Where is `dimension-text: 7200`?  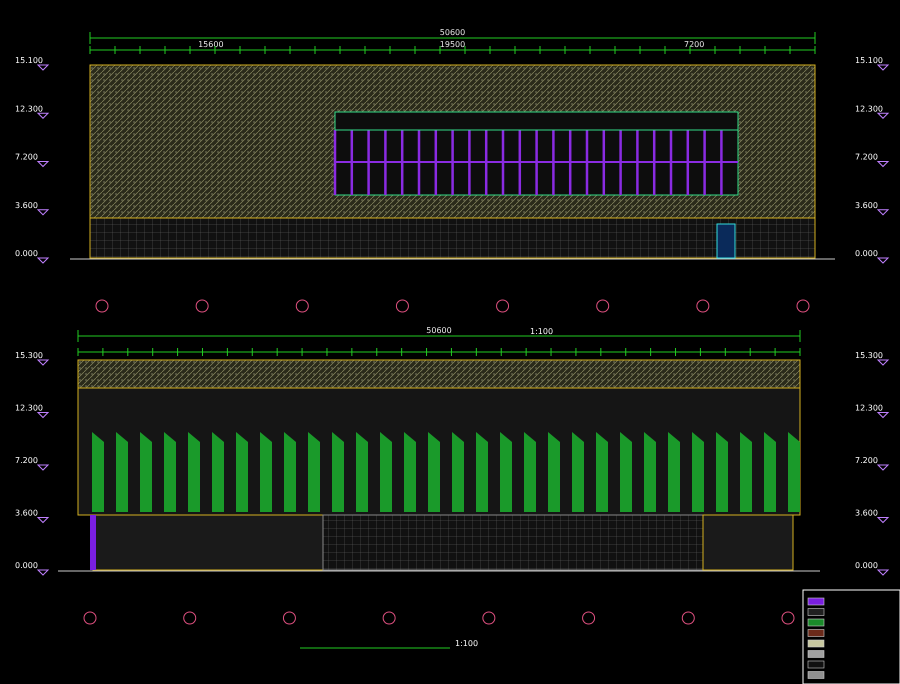
dimension-text: 7200 is located at coordinates (694, 44).